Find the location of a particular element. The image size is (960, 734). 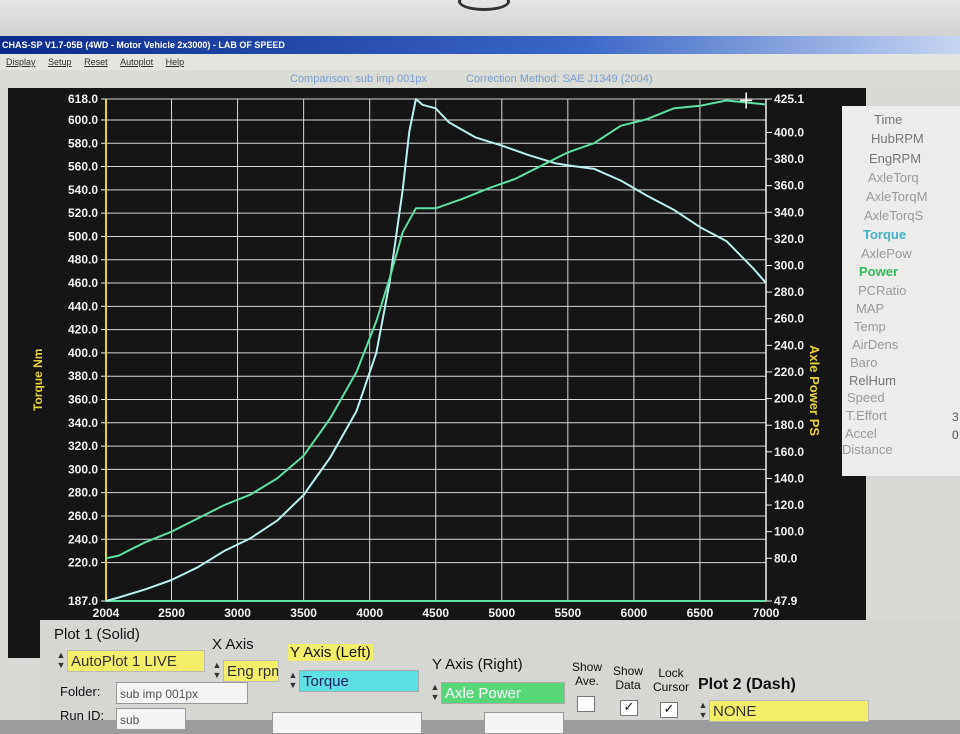

left-tick-label: 480.0 is located at coordinates (83, 260).